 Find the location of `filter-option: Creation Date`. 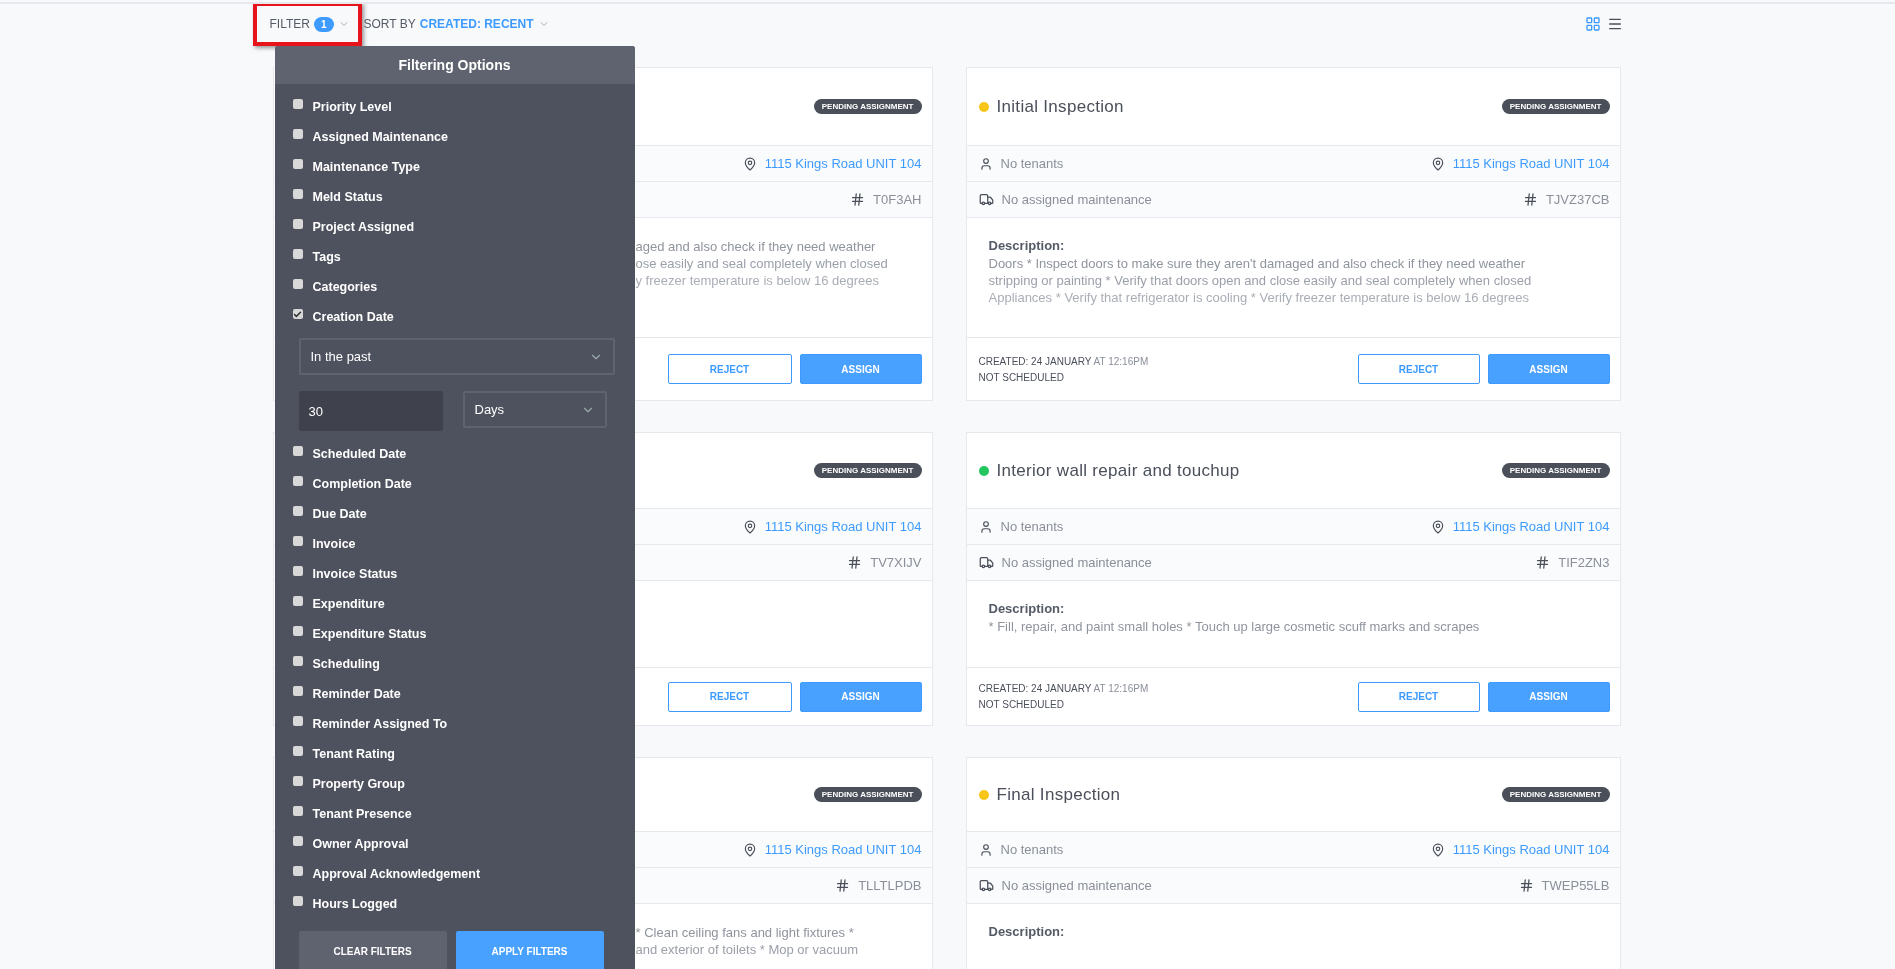

filter-option: Creation Date is located at coordinates (463, 317).